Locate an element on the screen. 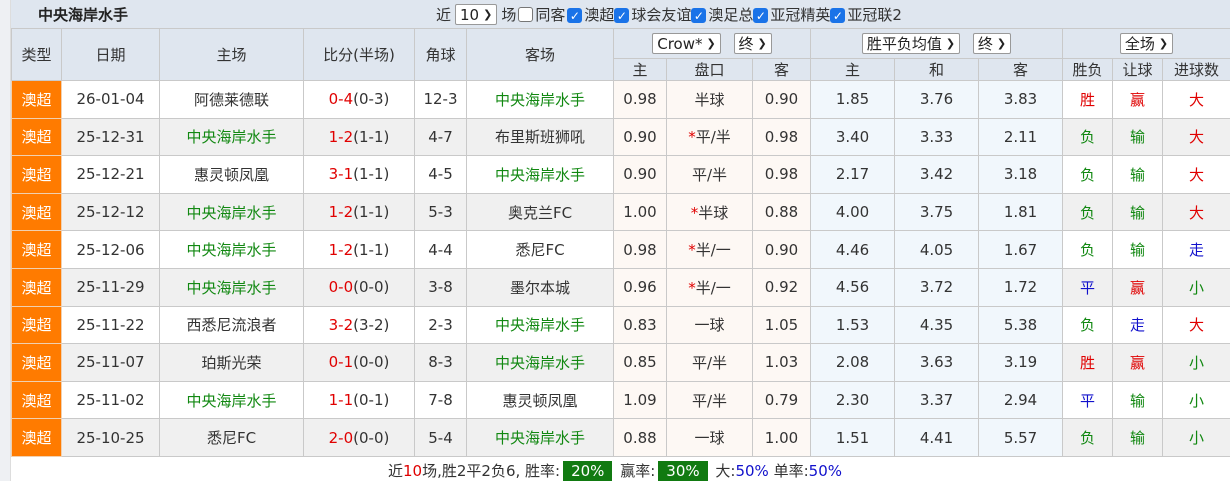 The height and width of the screenshot is (481, 1230). score: 3-2(3-2) is located at coordinates (359, 325).